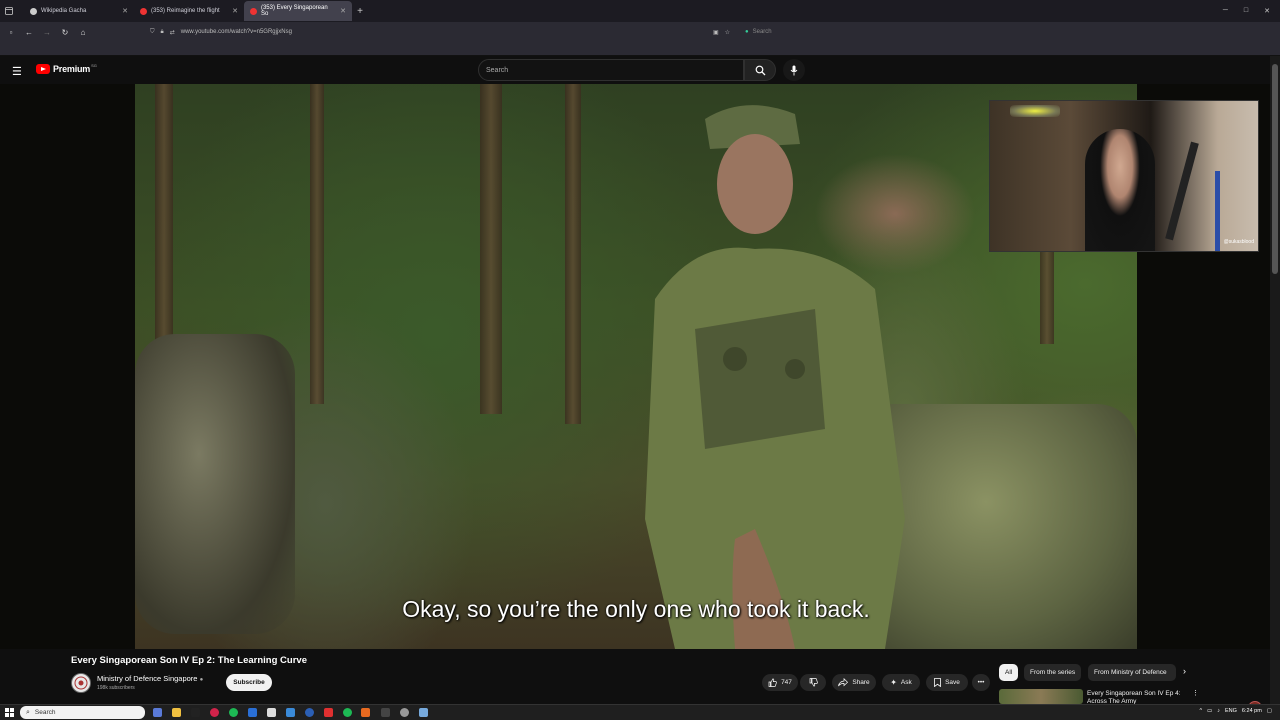 This screenshot has width=1280, height=720. I want to click on channel-name-text: Ministry of Defence Singapore, so click(147, 678).